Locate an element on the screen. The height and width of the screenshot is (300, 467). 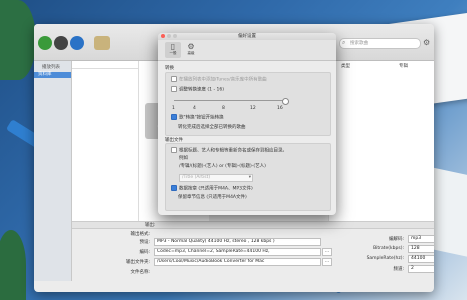
format-label: 输出格式: is located at coordinates (140, 234).